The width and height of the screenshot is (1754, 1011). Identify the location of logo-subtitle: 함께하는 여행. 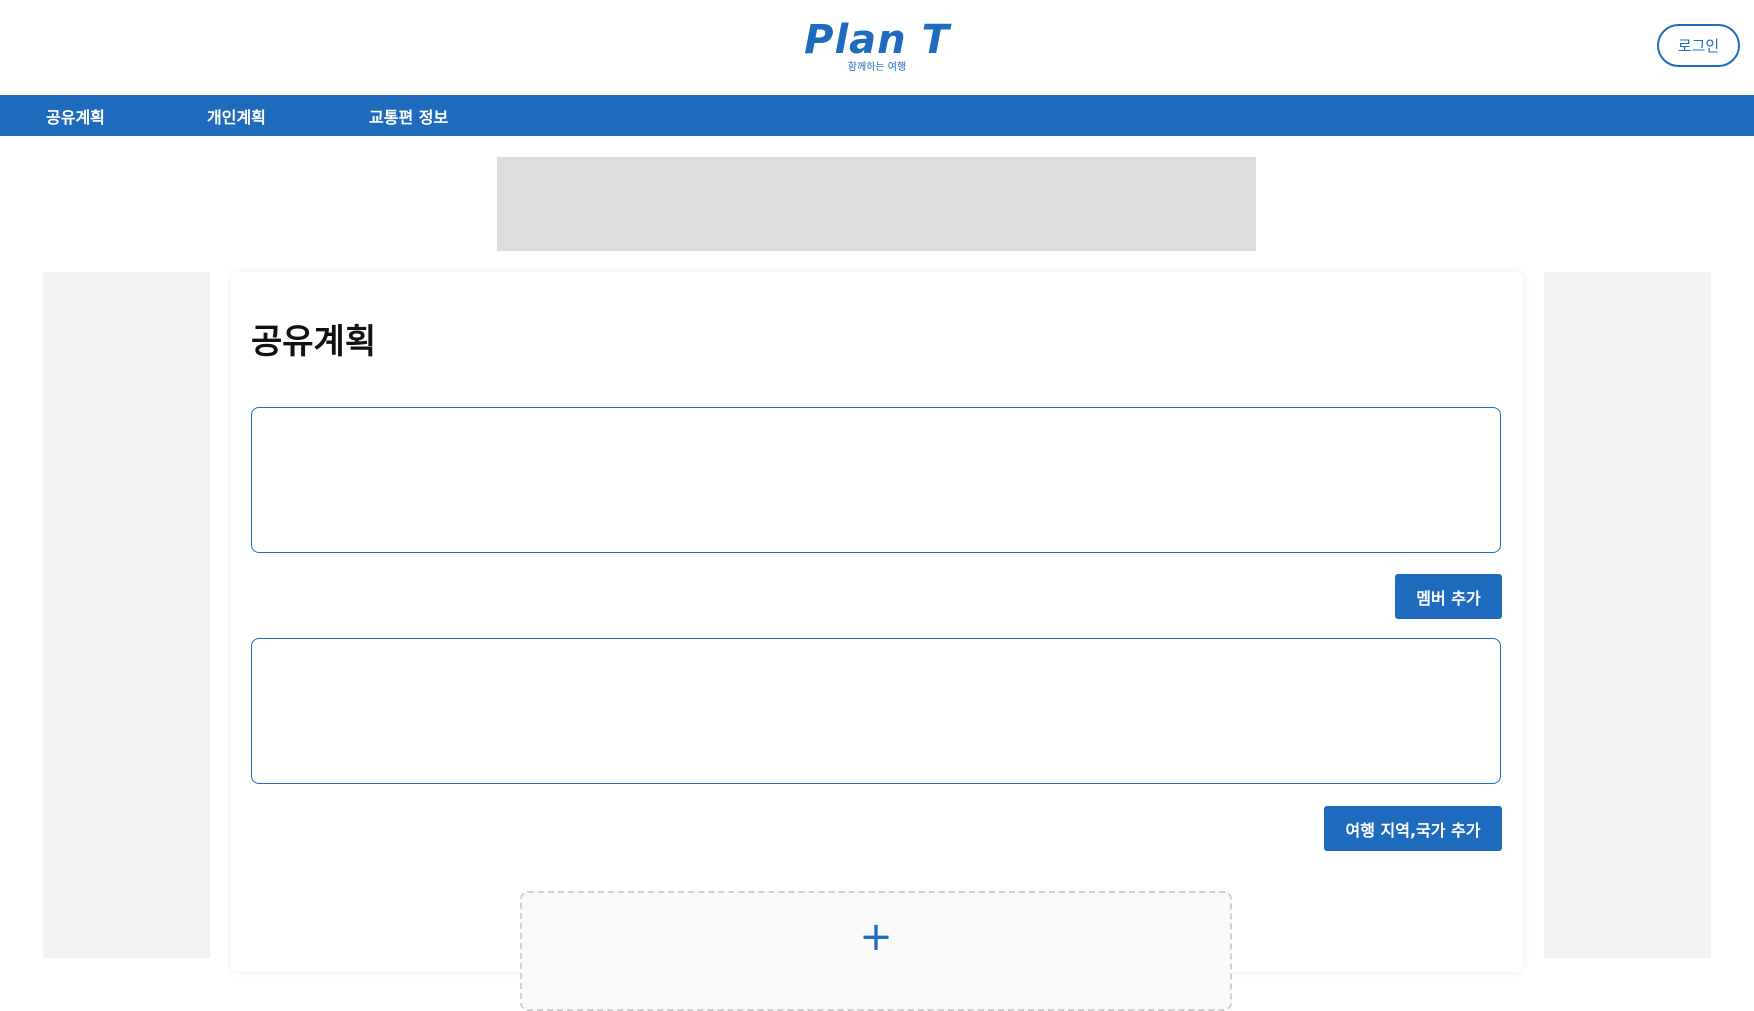
(877, 67).